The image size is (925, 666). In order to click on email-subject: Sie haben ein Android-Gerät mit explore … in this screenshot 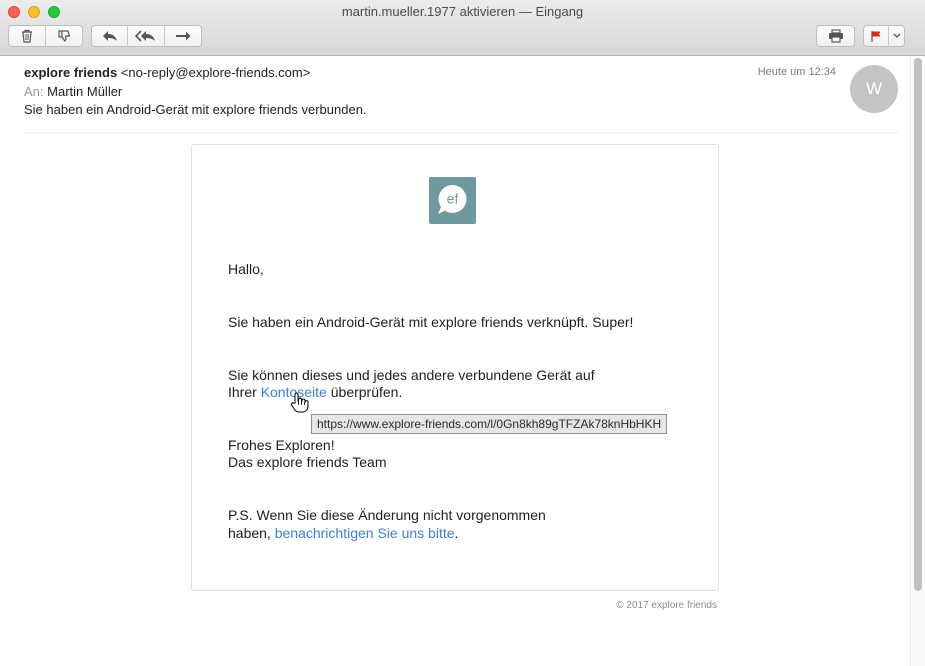, I will do `click(195, 109)`.